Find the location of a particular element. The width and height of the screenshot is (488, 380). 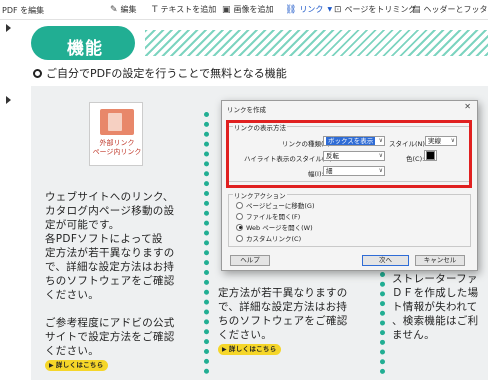

action-label: ページビューに移動(G) is located at coordinates (280, 206).